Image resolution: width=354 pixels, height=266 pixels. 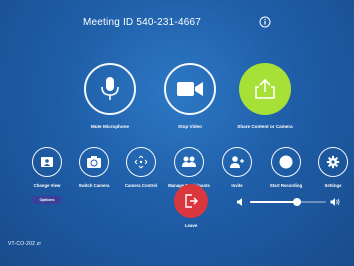 I want to click on camera-control-button, so click(x=141, y=162).